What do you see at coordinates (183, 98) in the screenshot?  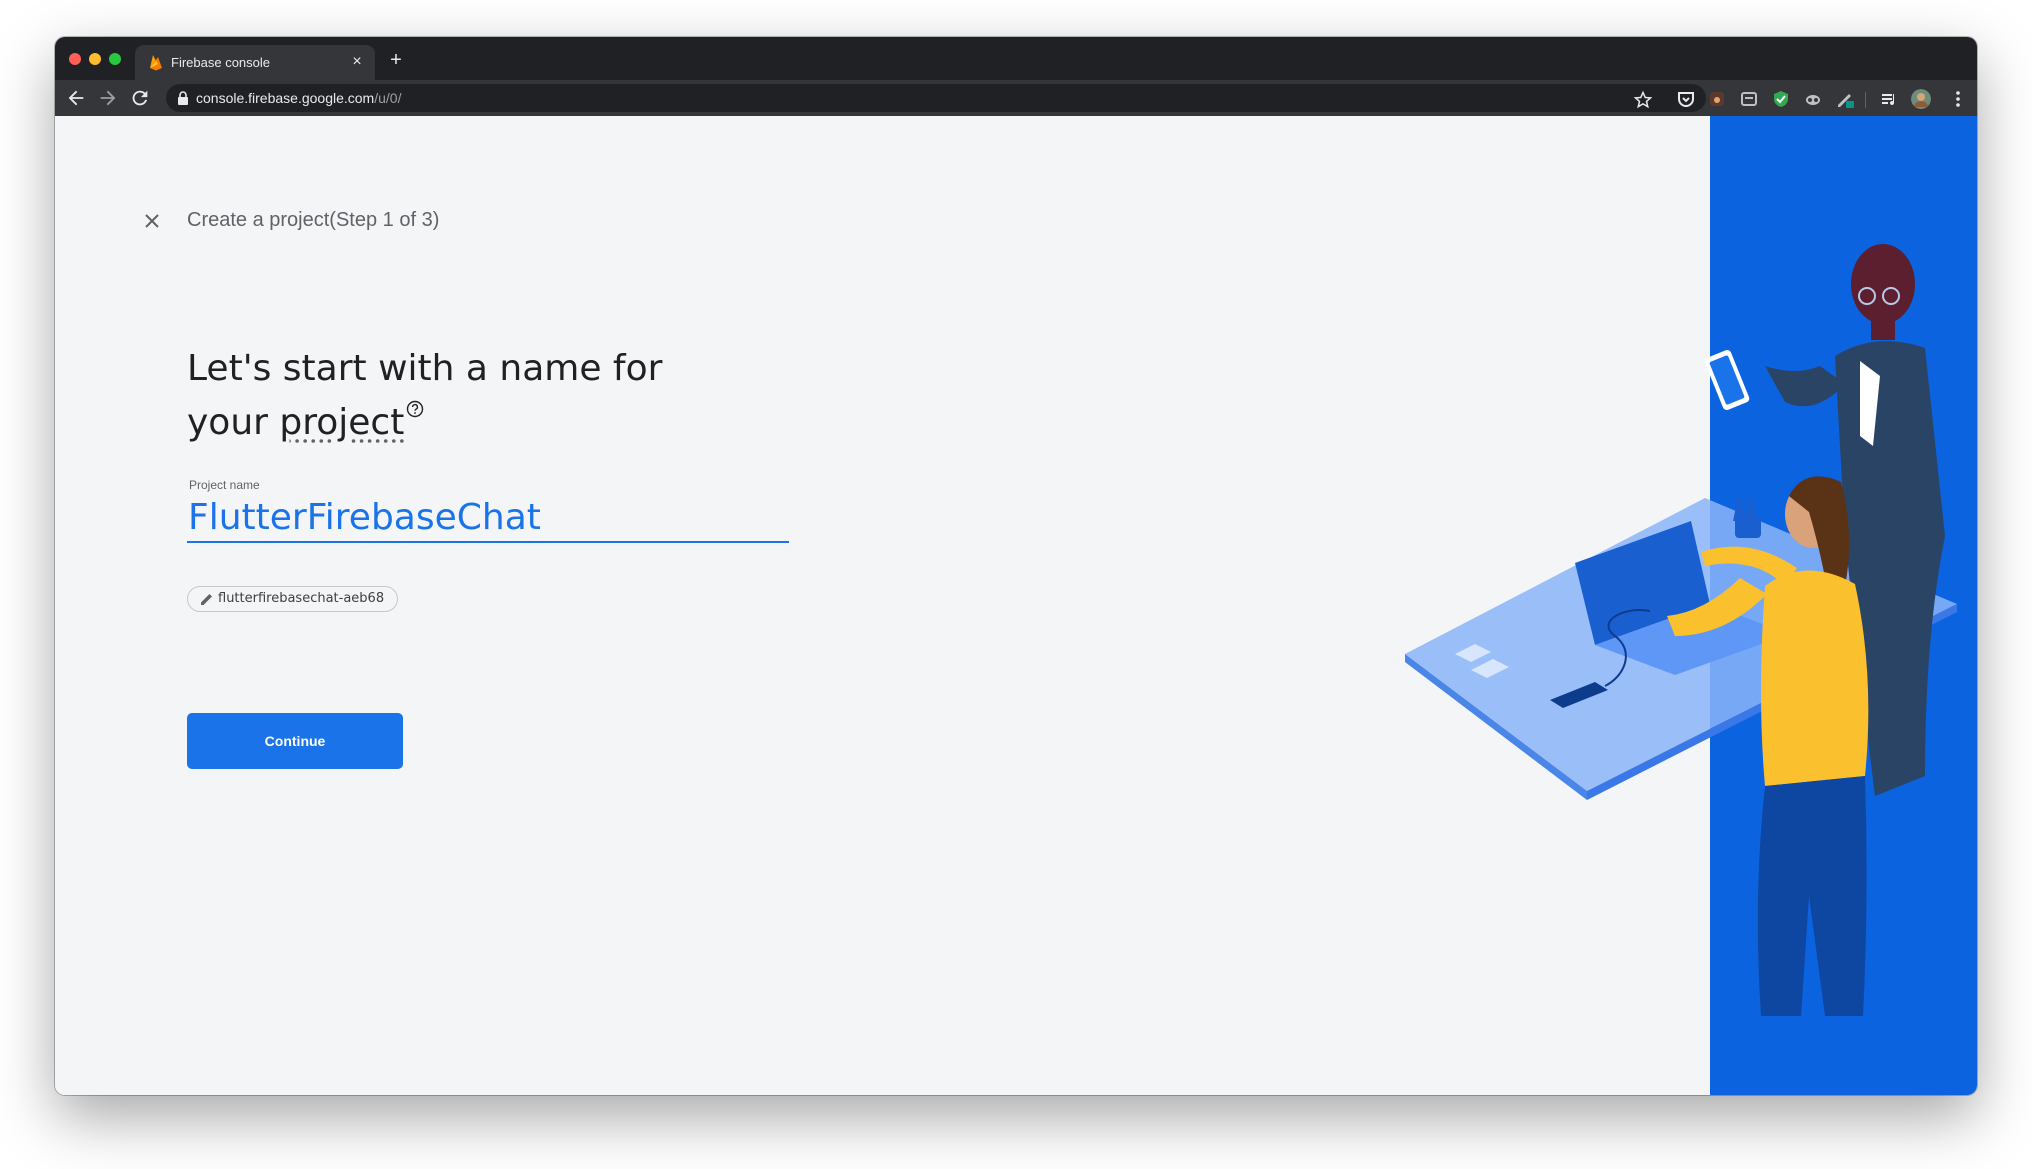 I see `lock-icon` at bounding box center [183, 98].